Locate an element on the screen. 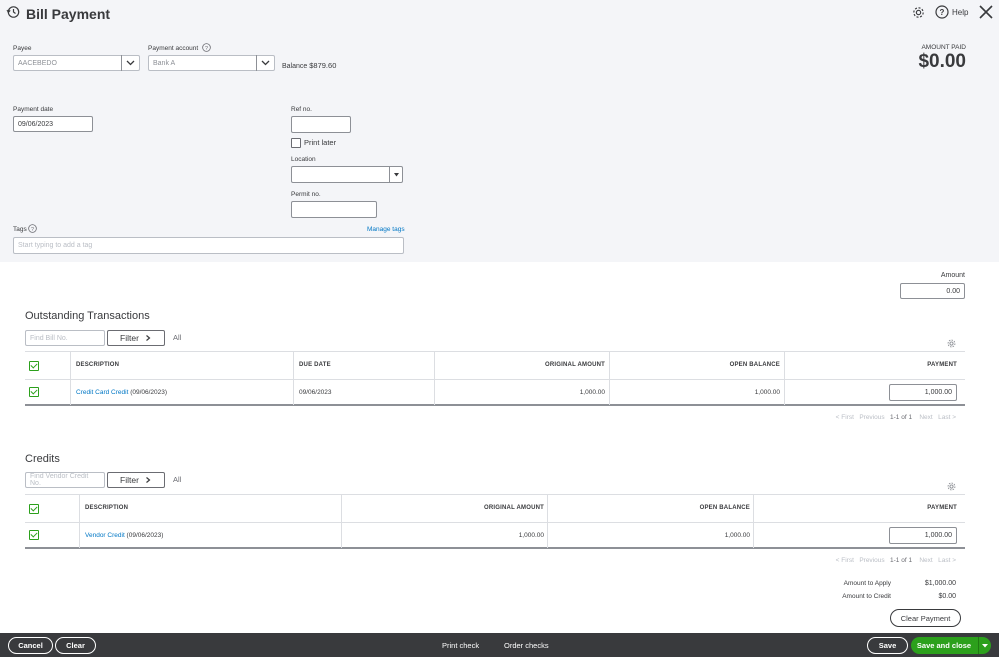  ref-no-label: Ref no. is located at coordinates (301, 109).